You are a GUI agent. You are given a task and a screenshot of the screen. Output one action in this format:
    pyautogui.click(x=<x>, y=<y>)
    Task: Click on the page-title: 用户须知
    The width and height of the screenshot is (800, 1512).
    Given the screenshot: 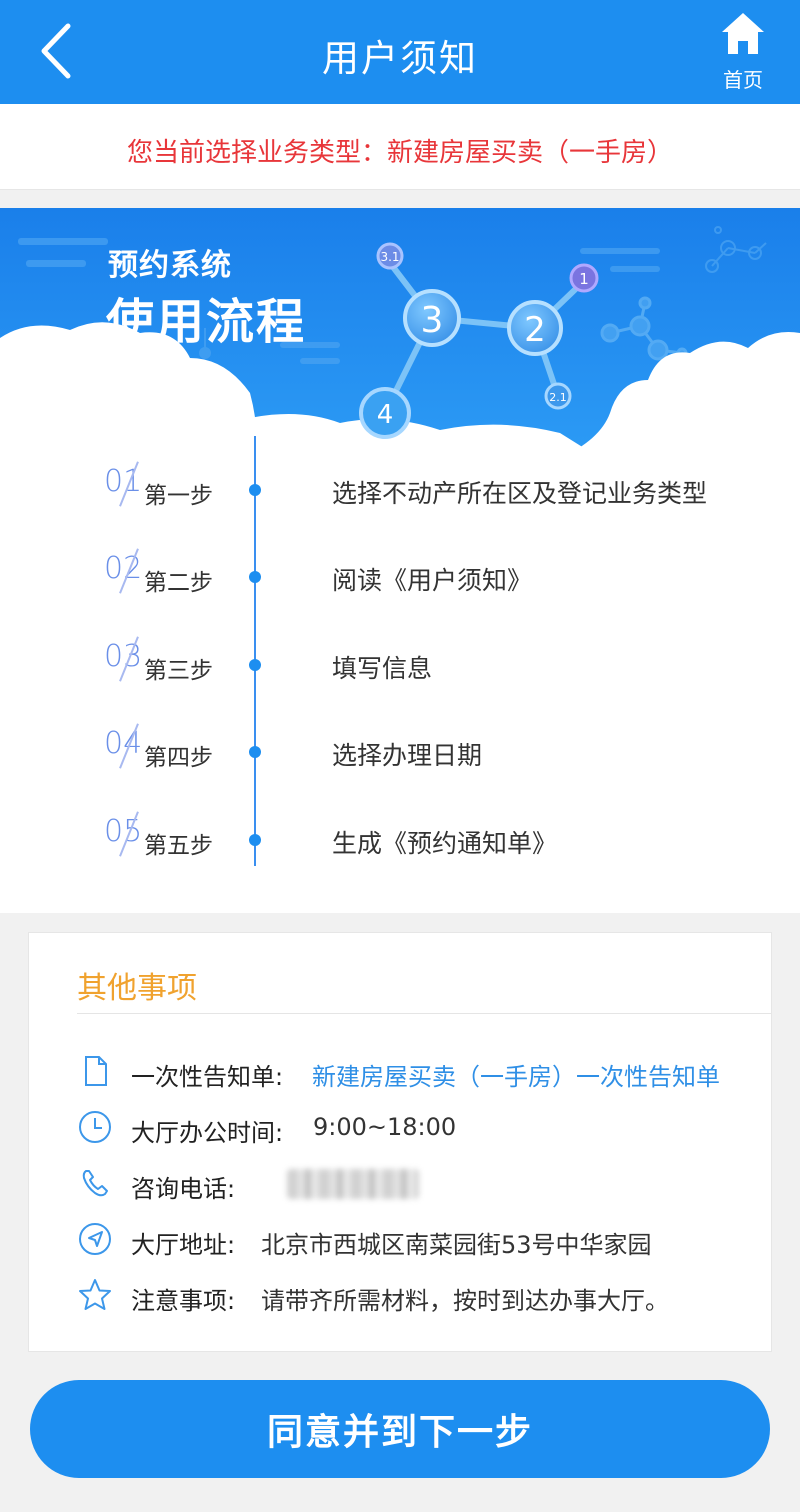 What is the action you would take?
    pyautogui.click(x=400, y=58)
    